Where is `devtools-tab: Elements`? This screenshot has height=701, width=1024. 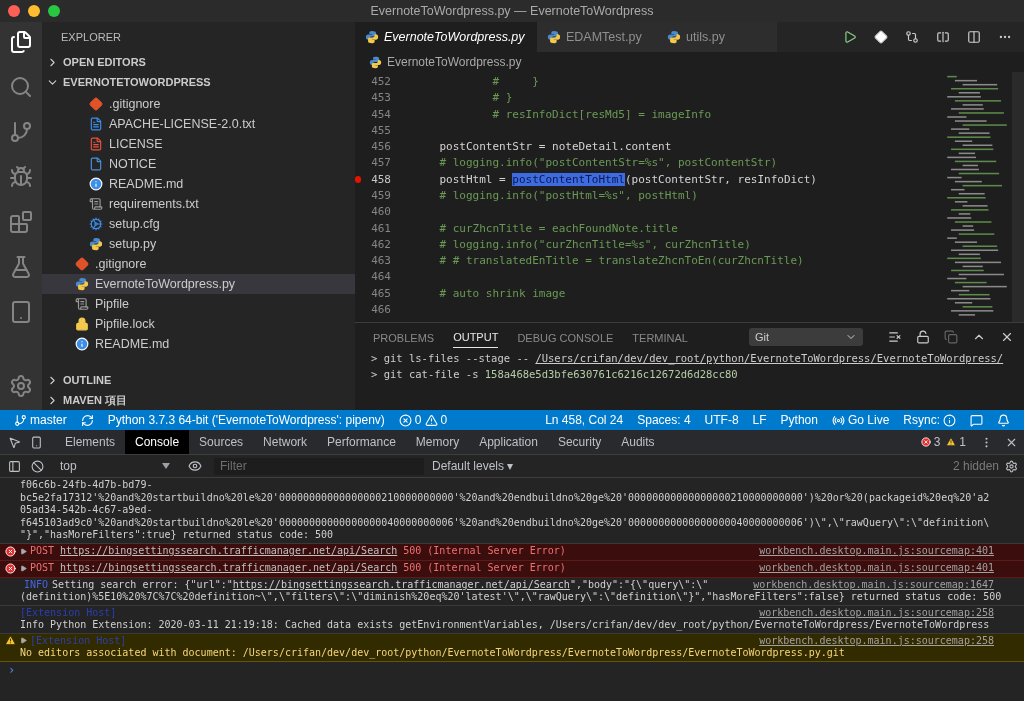 devtools-tab: Elements is located at coordinates (90, 442).